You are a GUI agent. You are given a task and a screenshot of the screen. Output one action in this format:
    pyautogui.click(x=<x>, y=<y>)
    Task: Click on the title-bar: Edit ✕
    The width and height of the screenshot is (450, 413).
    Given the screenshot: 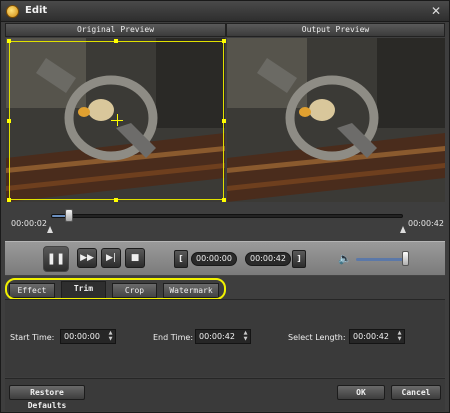 What is the action you would take?
    pyautogui.click(x=225, y=11)
    